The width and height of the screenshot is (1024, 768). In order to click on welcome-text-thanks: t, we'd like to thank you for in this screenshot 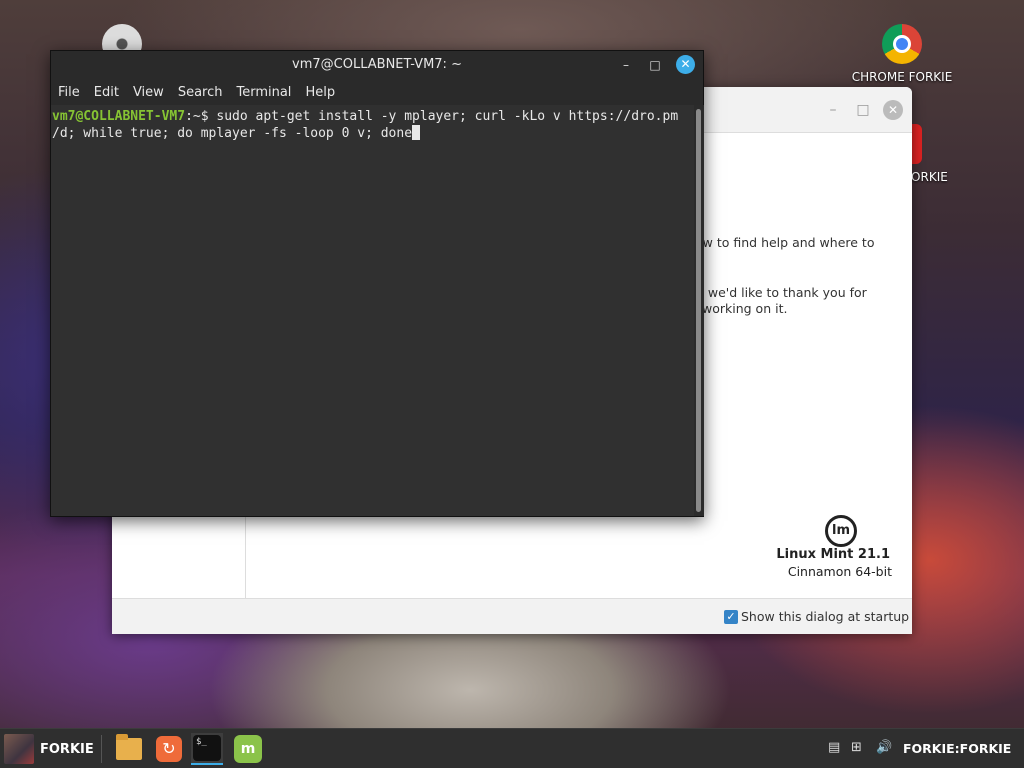, I will do `click(781, 292)`.